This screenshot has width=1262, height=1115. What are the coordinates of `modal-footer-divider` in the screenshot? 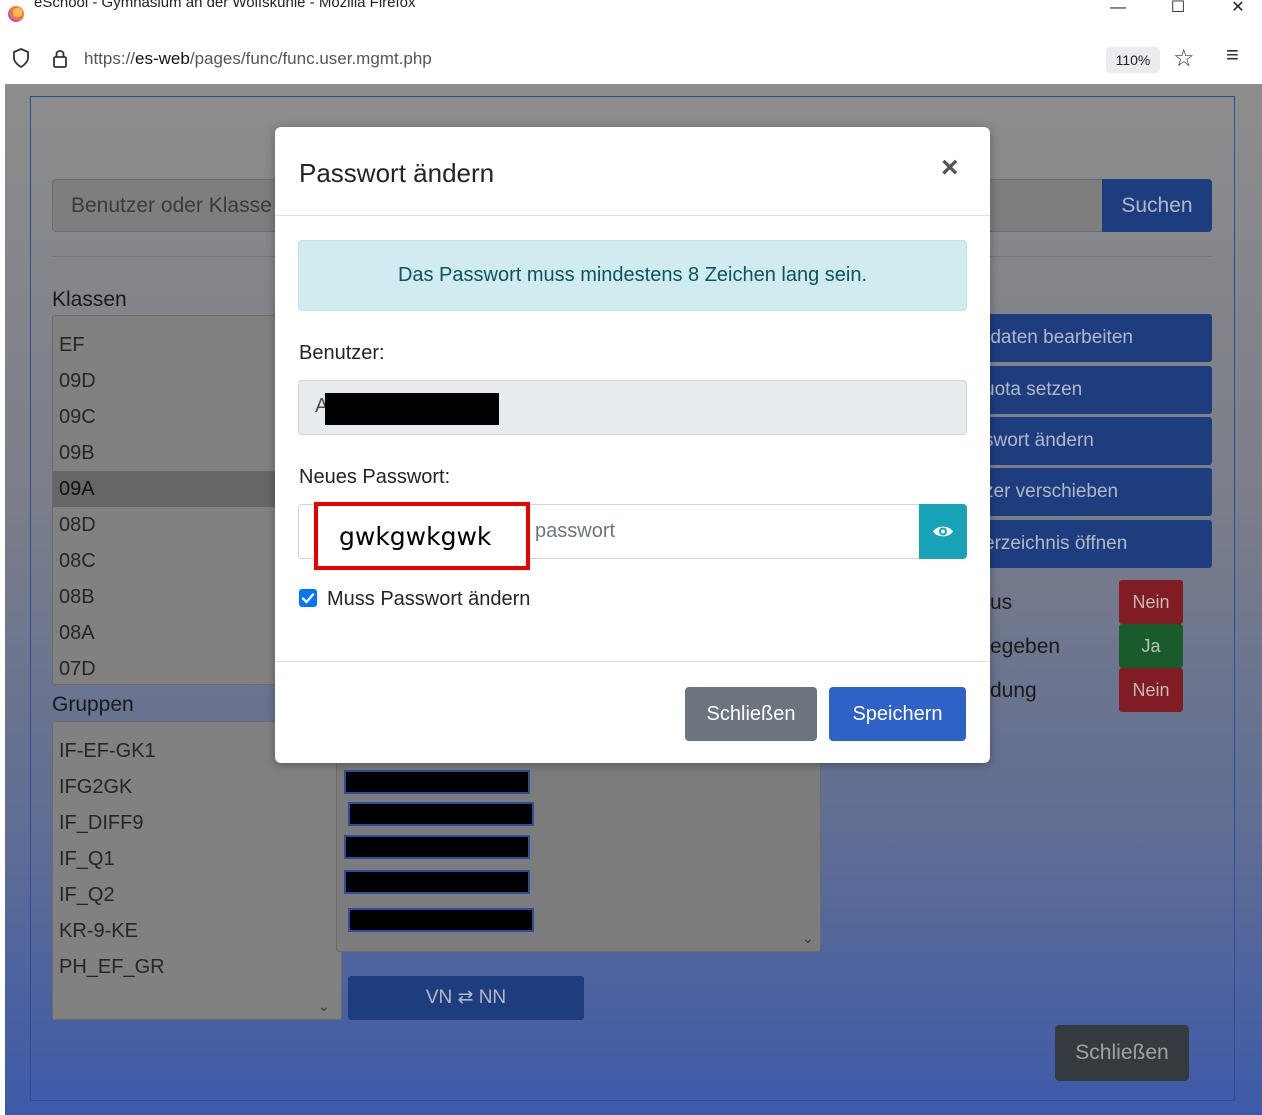 It's located at (632, 661).